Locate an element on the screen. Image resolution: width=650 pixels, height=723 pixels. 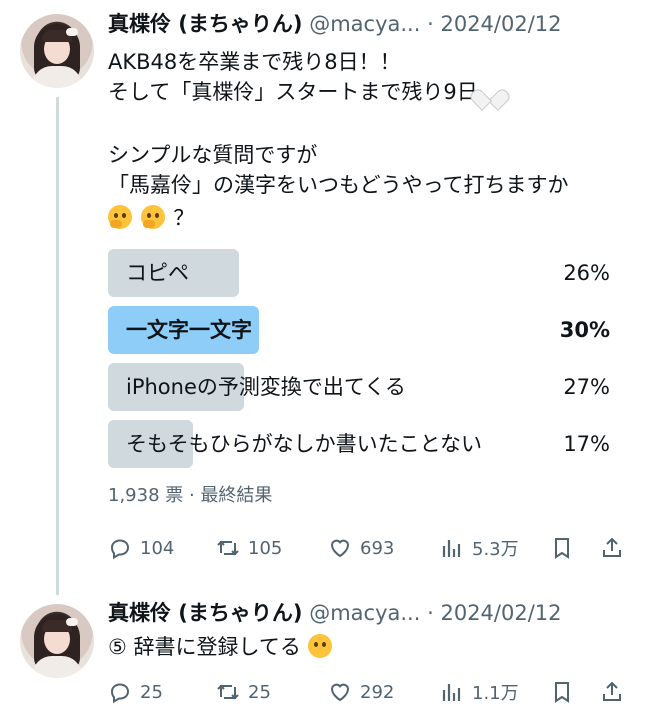
poll-option-label: 一文字一文字 is located at coordinates (189, 330).